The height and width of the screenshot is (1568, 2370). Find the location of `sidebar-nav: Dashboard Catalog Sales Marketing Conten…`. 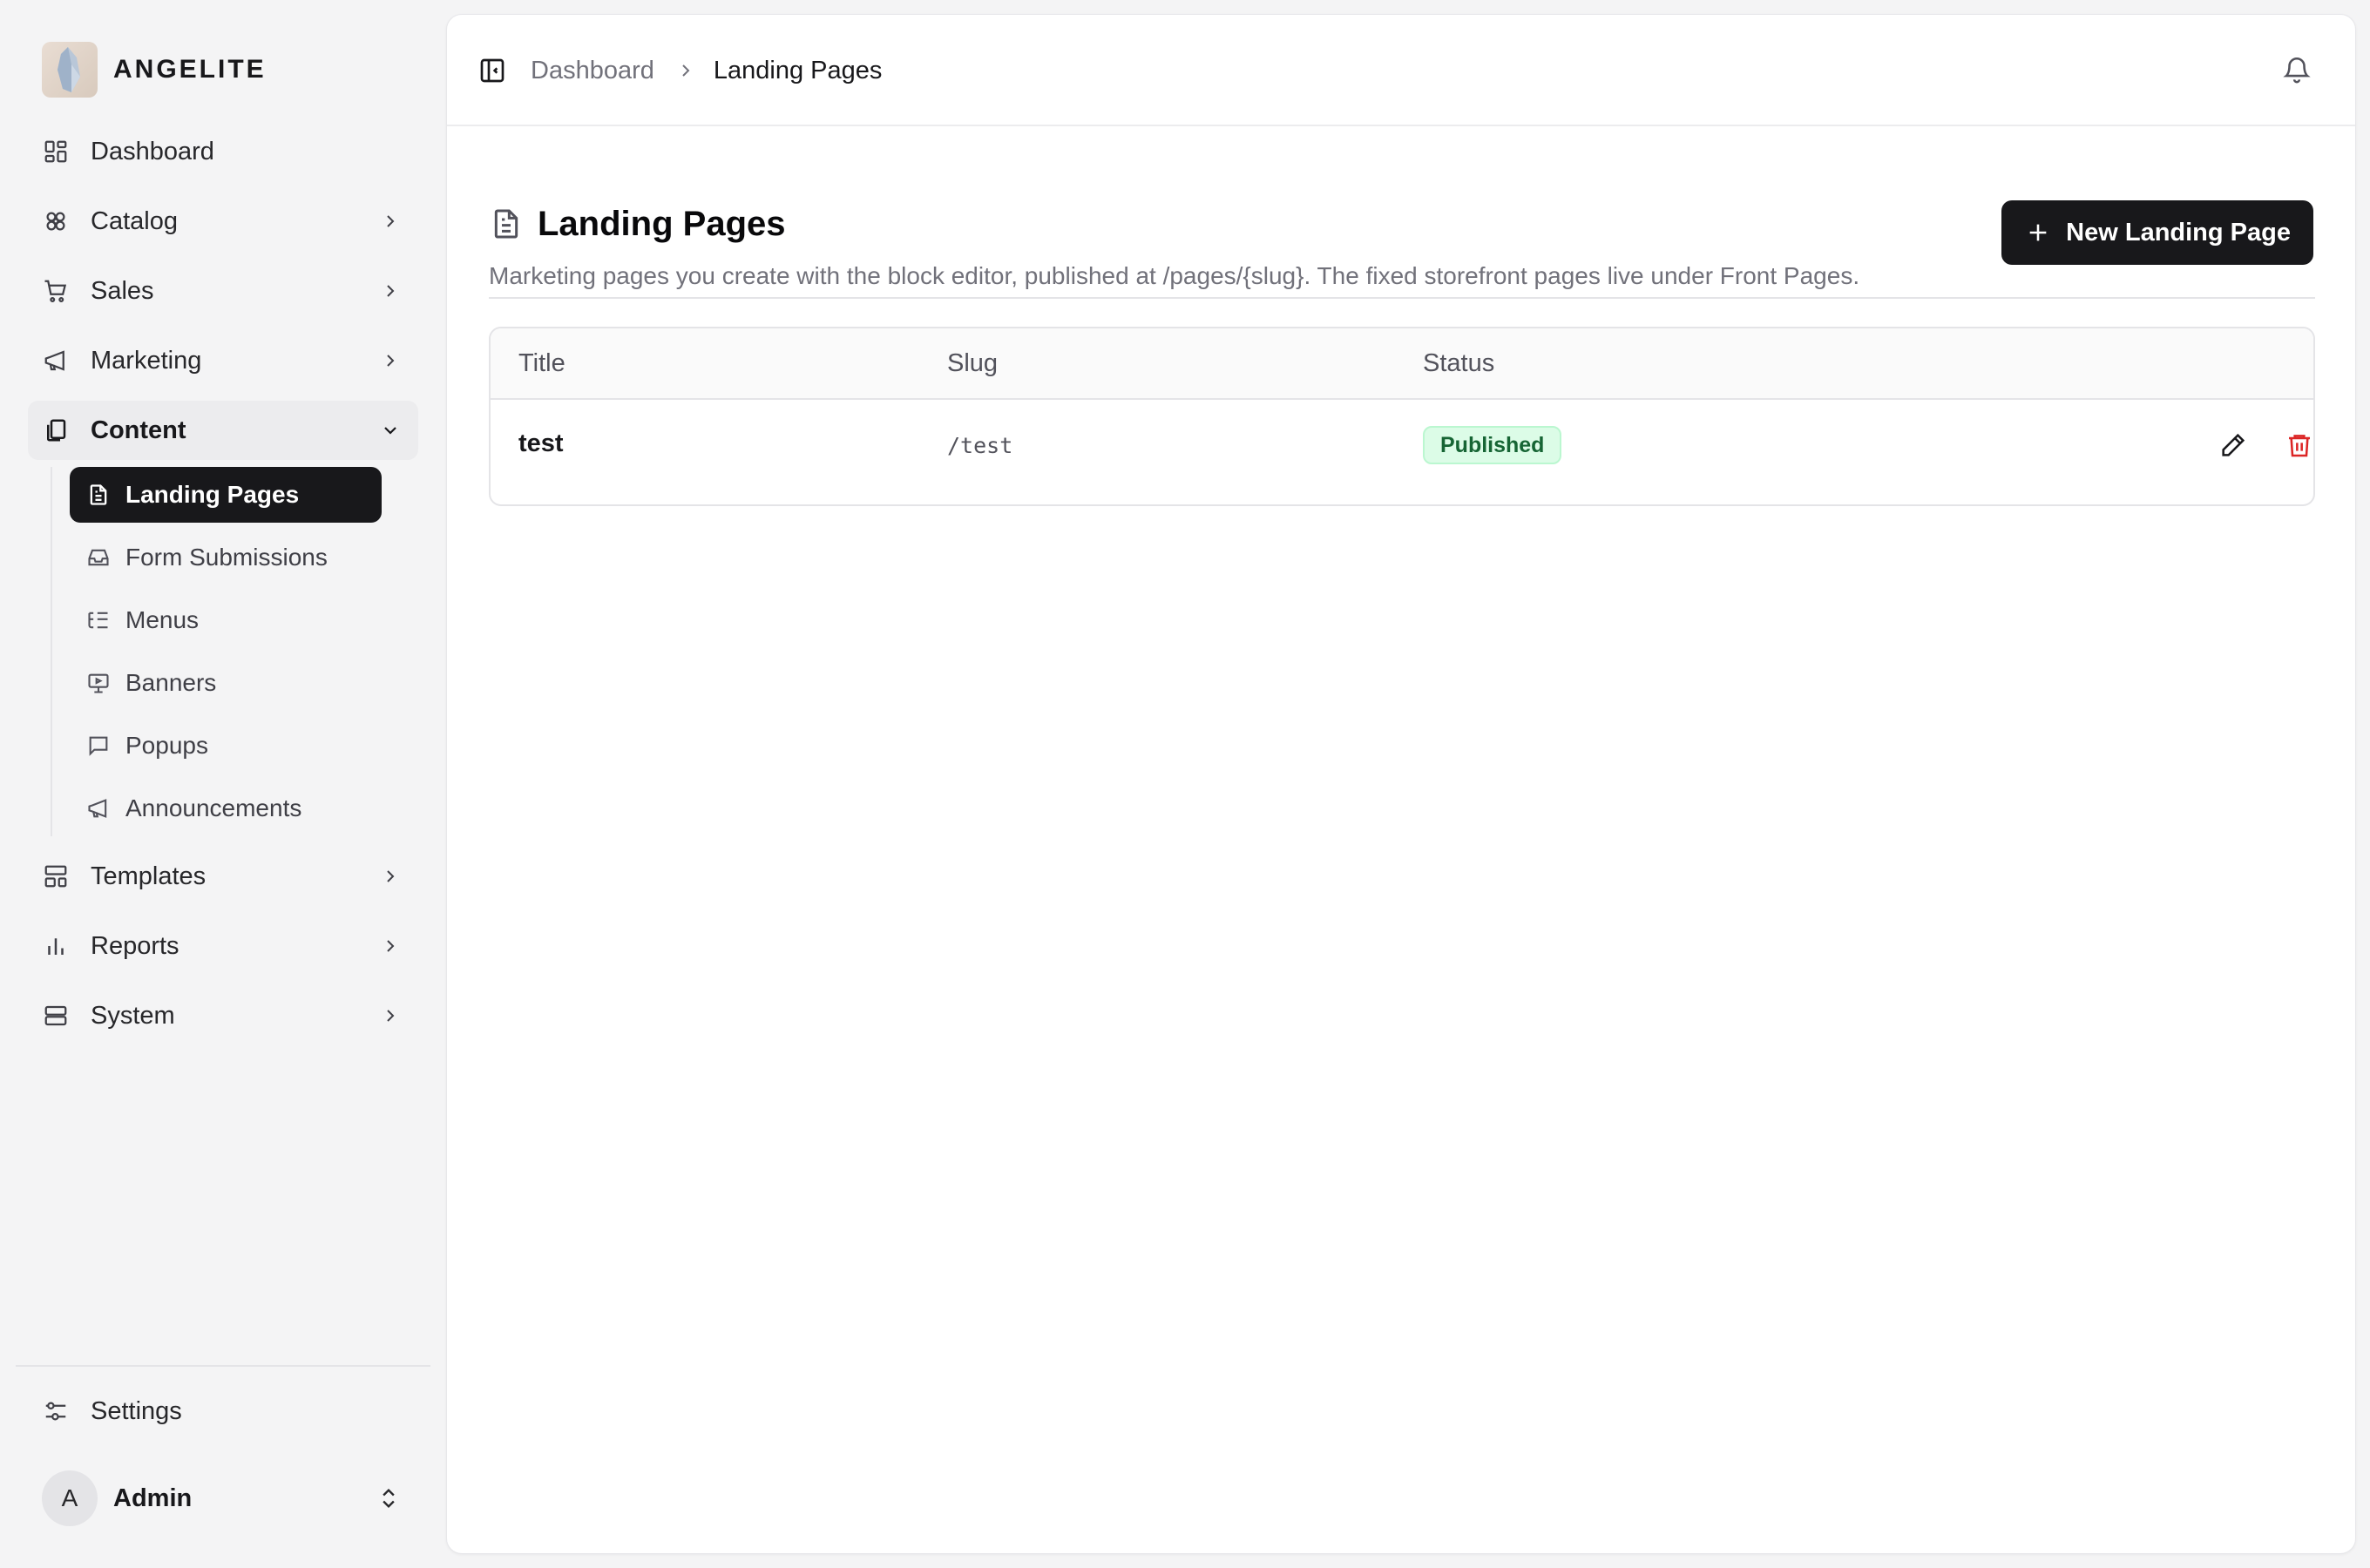

sidebar-nav: Dashboard Catalog Sales Marketing Conten… is located at coordinates (223, 589).